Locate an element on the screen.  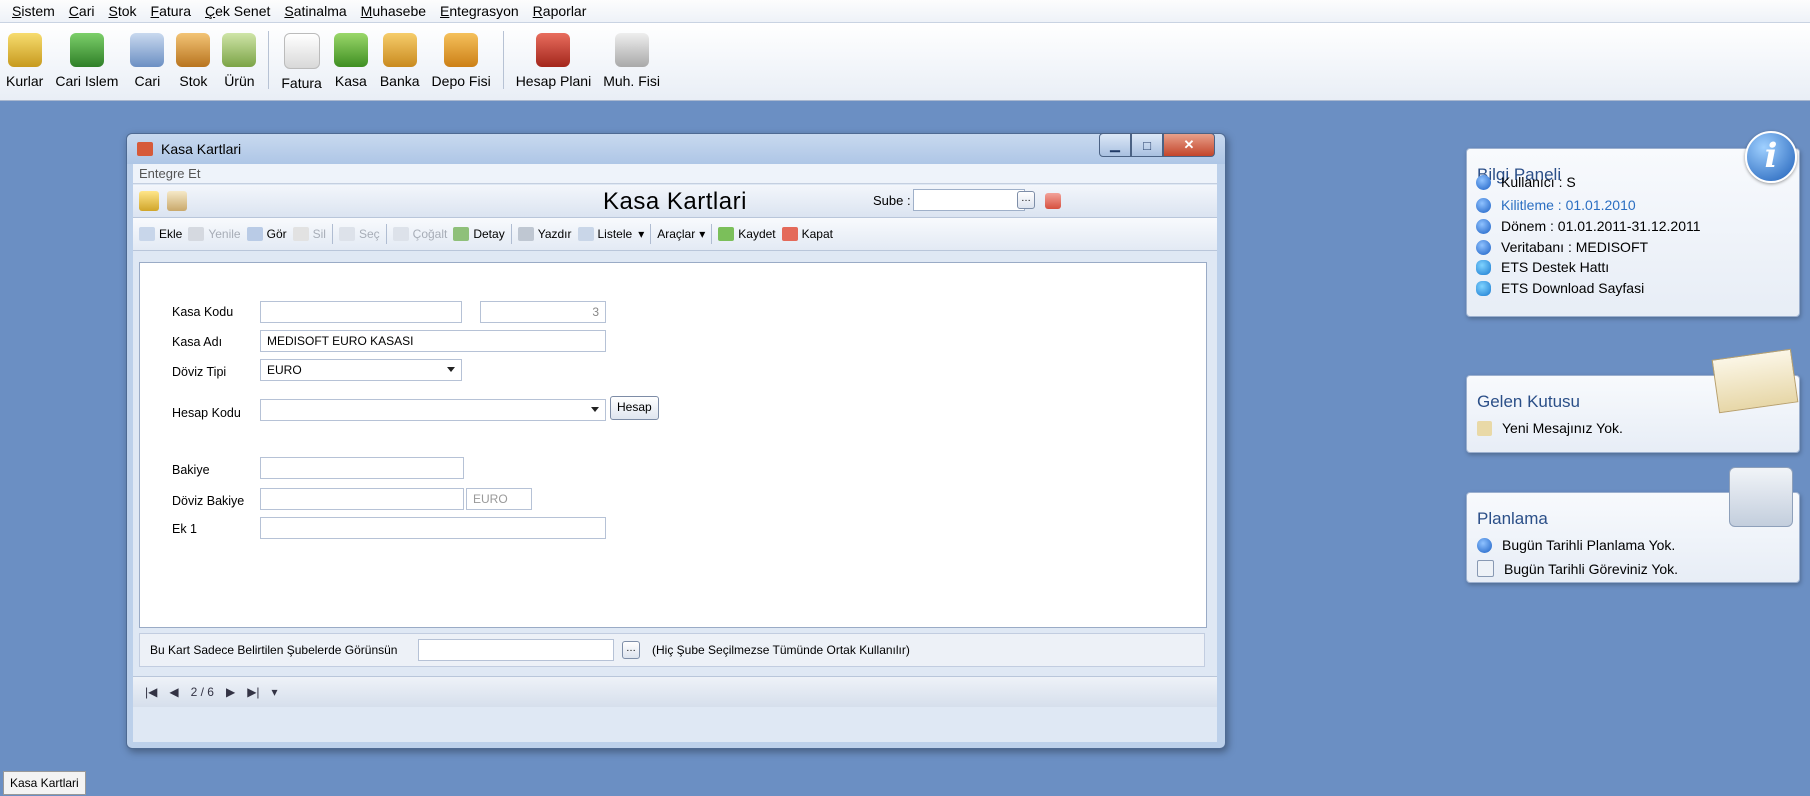
entegre-et-menu: Entegre Et is located at coordinates (675, 174).